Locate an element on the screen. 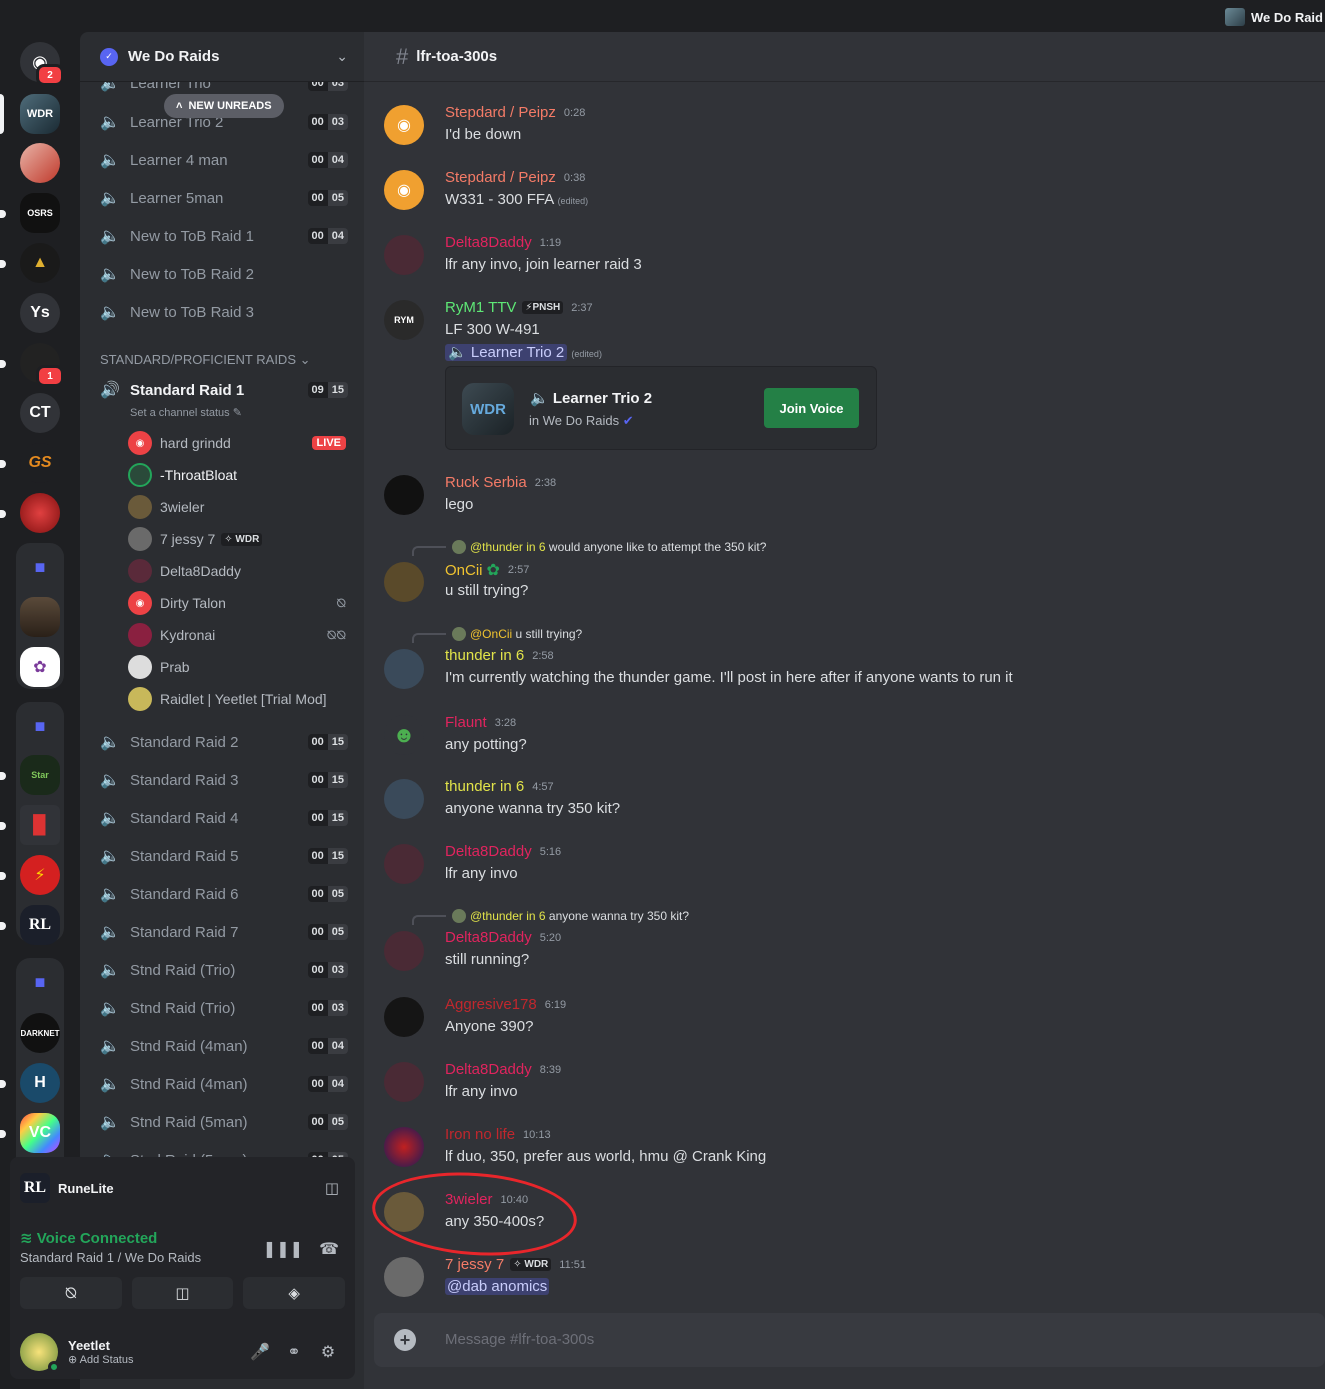 This screenshot has height=1389, width=1325. username: Aggresive178 is located at coordinates (491, 1004).